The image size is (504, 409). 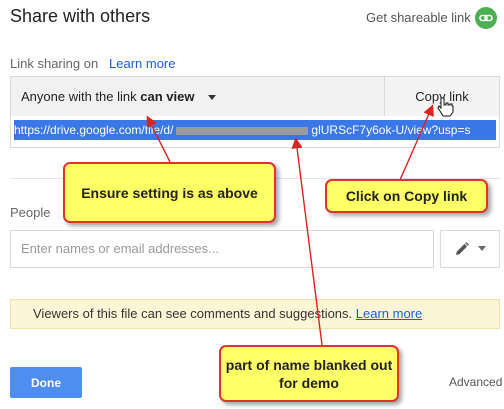 I want to click on access-dropdown-label: Anyone with the link can view, so click(x=107, y=96).